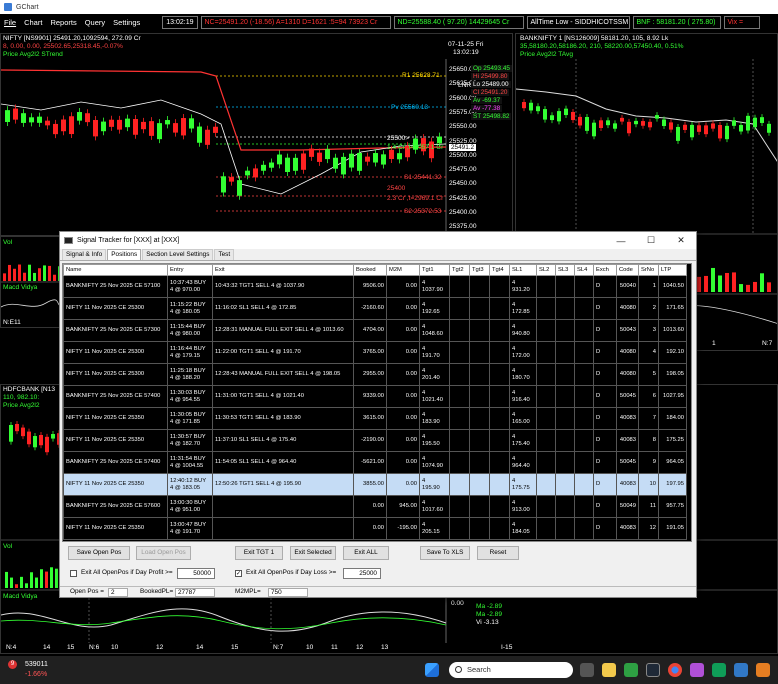  I want to click on menu-file: File, so click(10, 22).